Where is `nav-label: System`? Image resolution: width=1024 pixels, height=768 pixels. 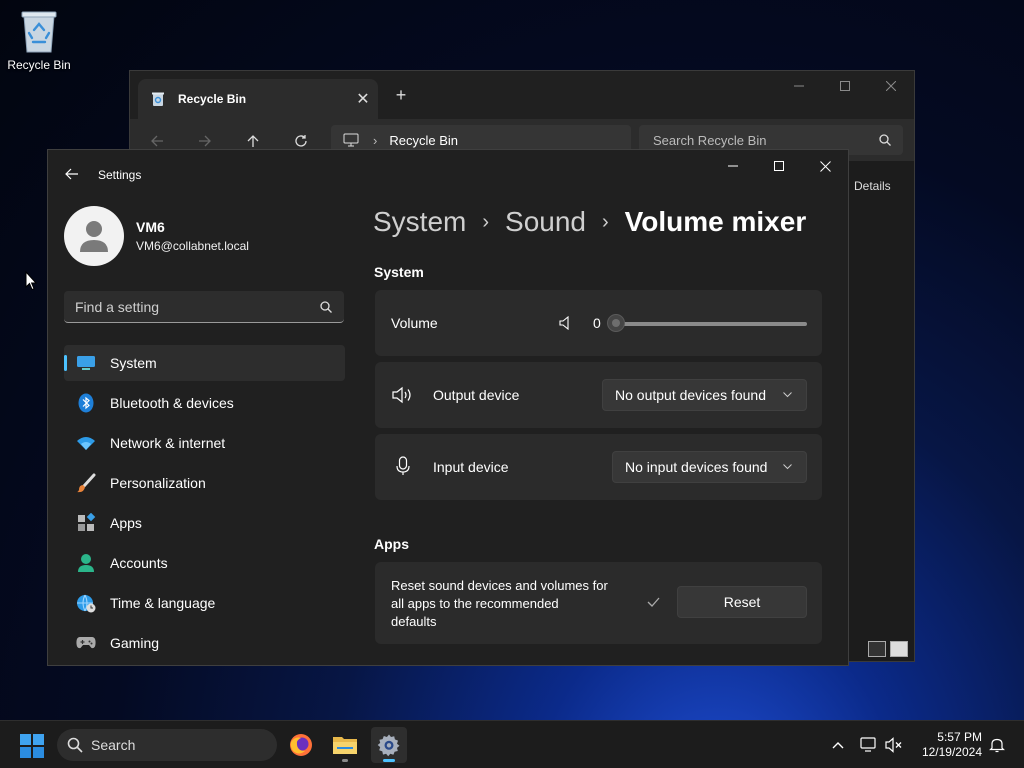 nav-label: System is located at coordinates (133, 363).